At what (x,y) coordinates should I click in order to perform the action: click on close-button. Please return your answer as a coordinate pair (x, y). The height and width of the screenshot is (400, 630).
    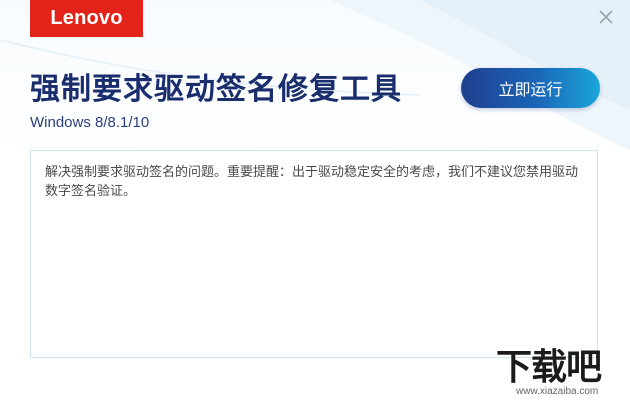
    Looking at the image, I should click on (606, 17).